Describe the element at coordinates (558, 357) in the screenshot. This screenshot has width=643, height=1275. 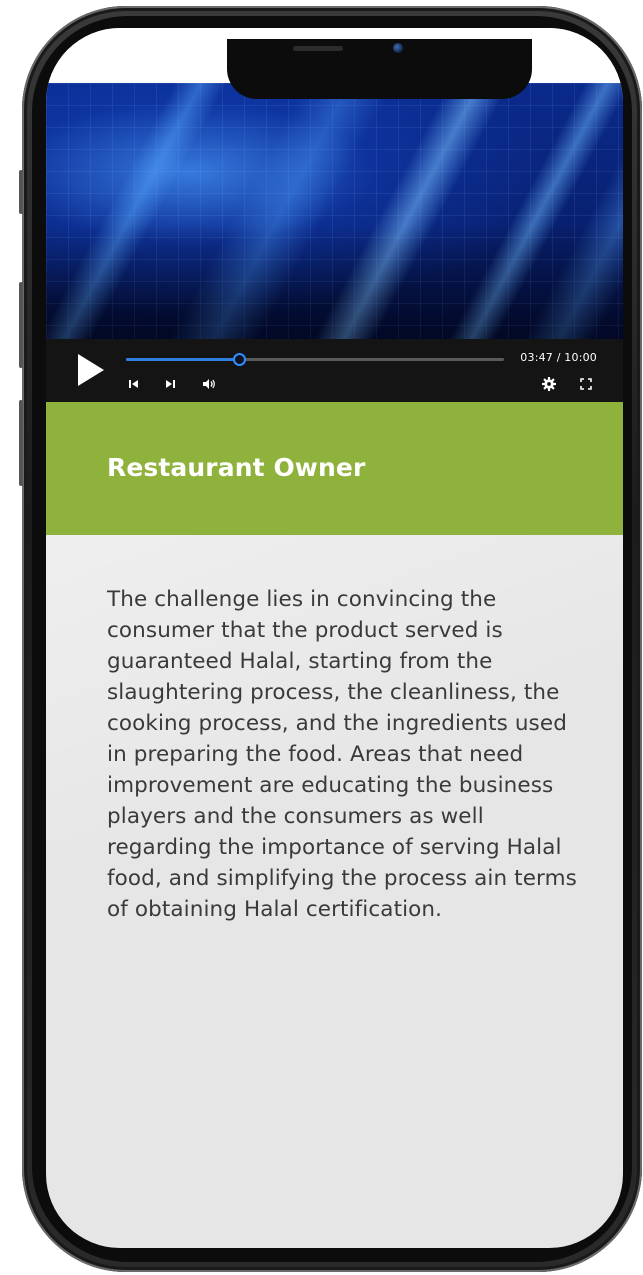
I see `time-display: 03:47 / 10:00` at that location.